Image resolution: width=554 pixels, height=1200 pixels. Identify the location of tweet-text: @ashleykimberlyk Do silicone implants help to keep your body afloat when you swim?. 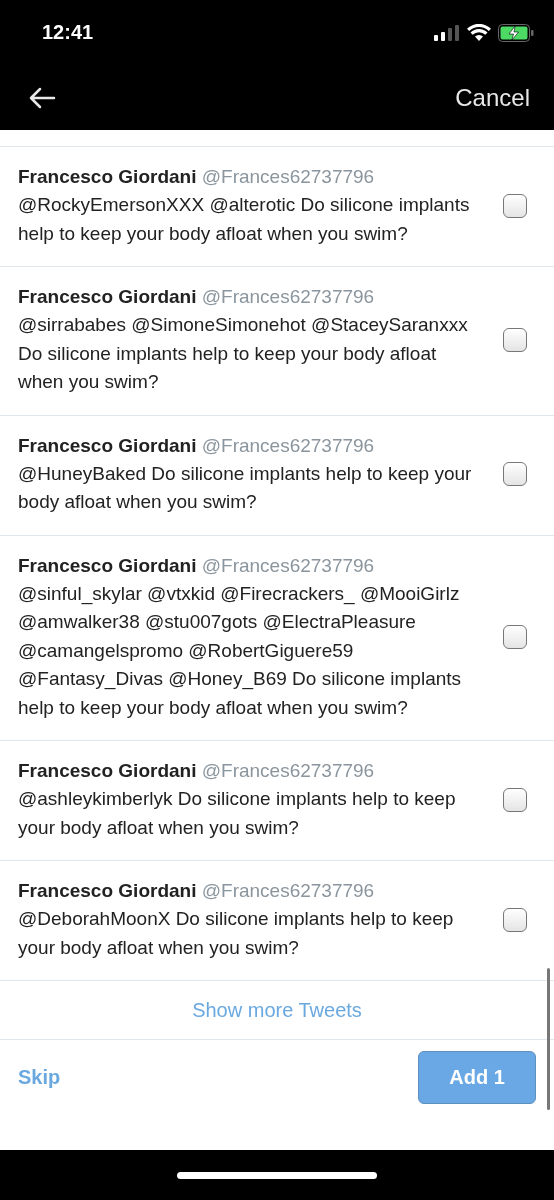
(237, 813).